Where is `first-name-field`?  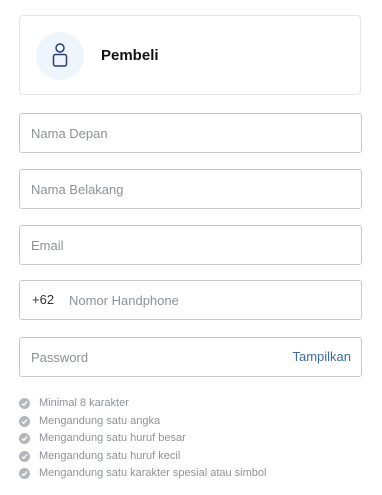
first-name-field is located at coordinates (190, 133).